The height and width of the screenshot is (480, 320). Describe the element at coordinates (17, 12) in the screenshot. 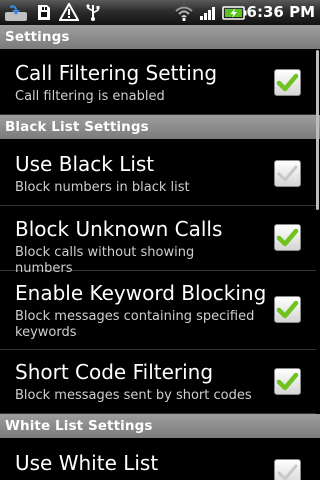

I see `app-notification-icon` at that location.